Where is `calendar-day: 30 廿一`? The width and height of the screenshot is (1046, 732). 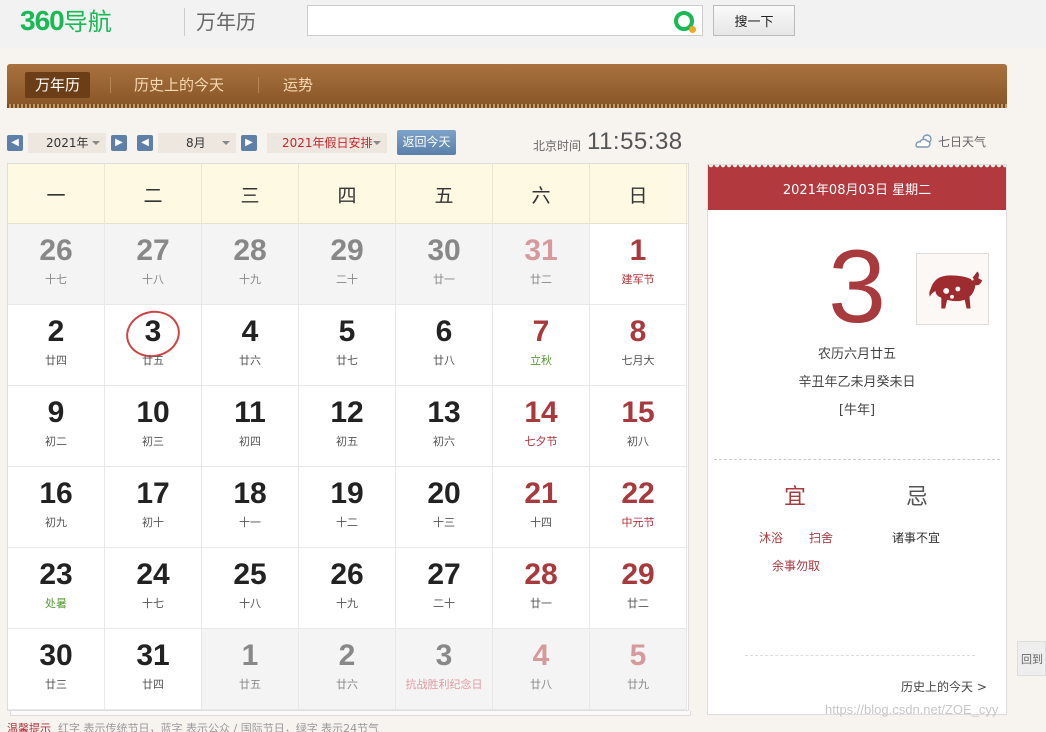
calendar-day: 30 廿一 is located at coordinates (444, 264).